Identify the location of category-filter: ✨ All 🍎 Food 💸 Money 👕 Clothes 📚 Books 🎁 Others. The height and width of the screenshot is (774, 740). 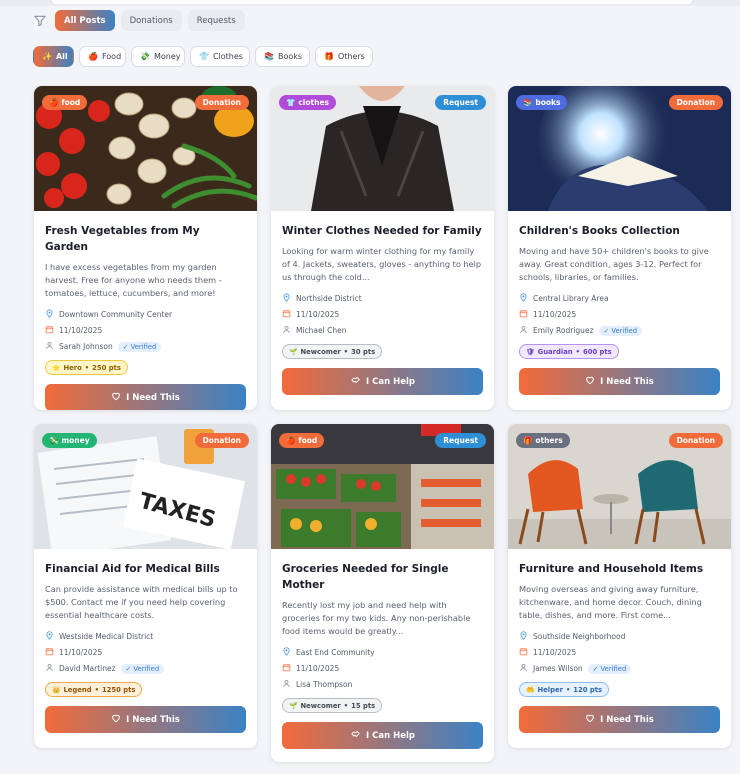
(203, 56).